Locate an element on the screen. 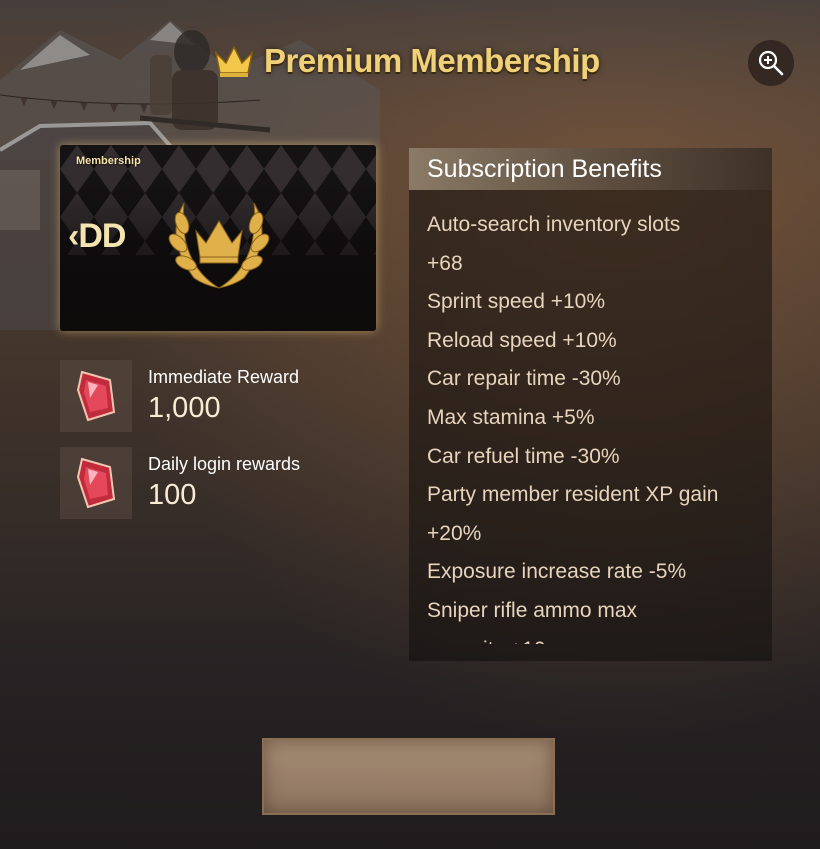 This screenshot has width=820, height=849. benefits-title: Subscription Benefits is located at coordinates (590, 169).